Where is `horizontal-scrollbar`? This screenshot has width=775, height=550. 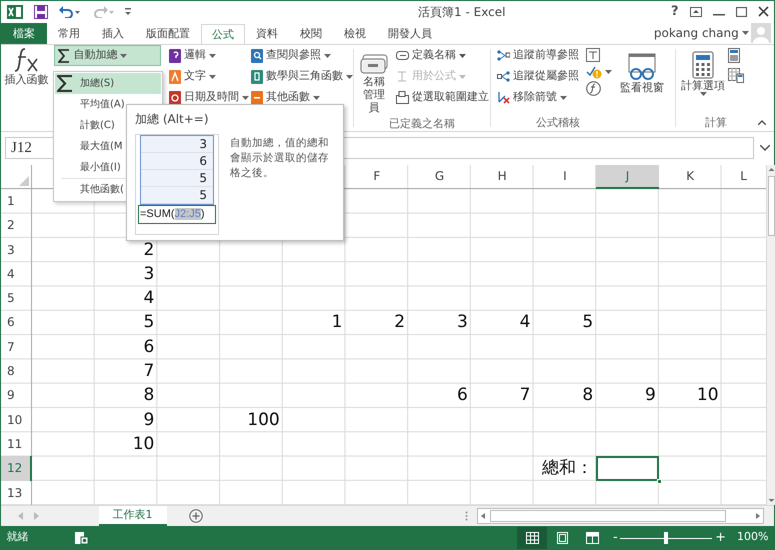
horizontal-scrollbar is located at coordinates (620, 516).